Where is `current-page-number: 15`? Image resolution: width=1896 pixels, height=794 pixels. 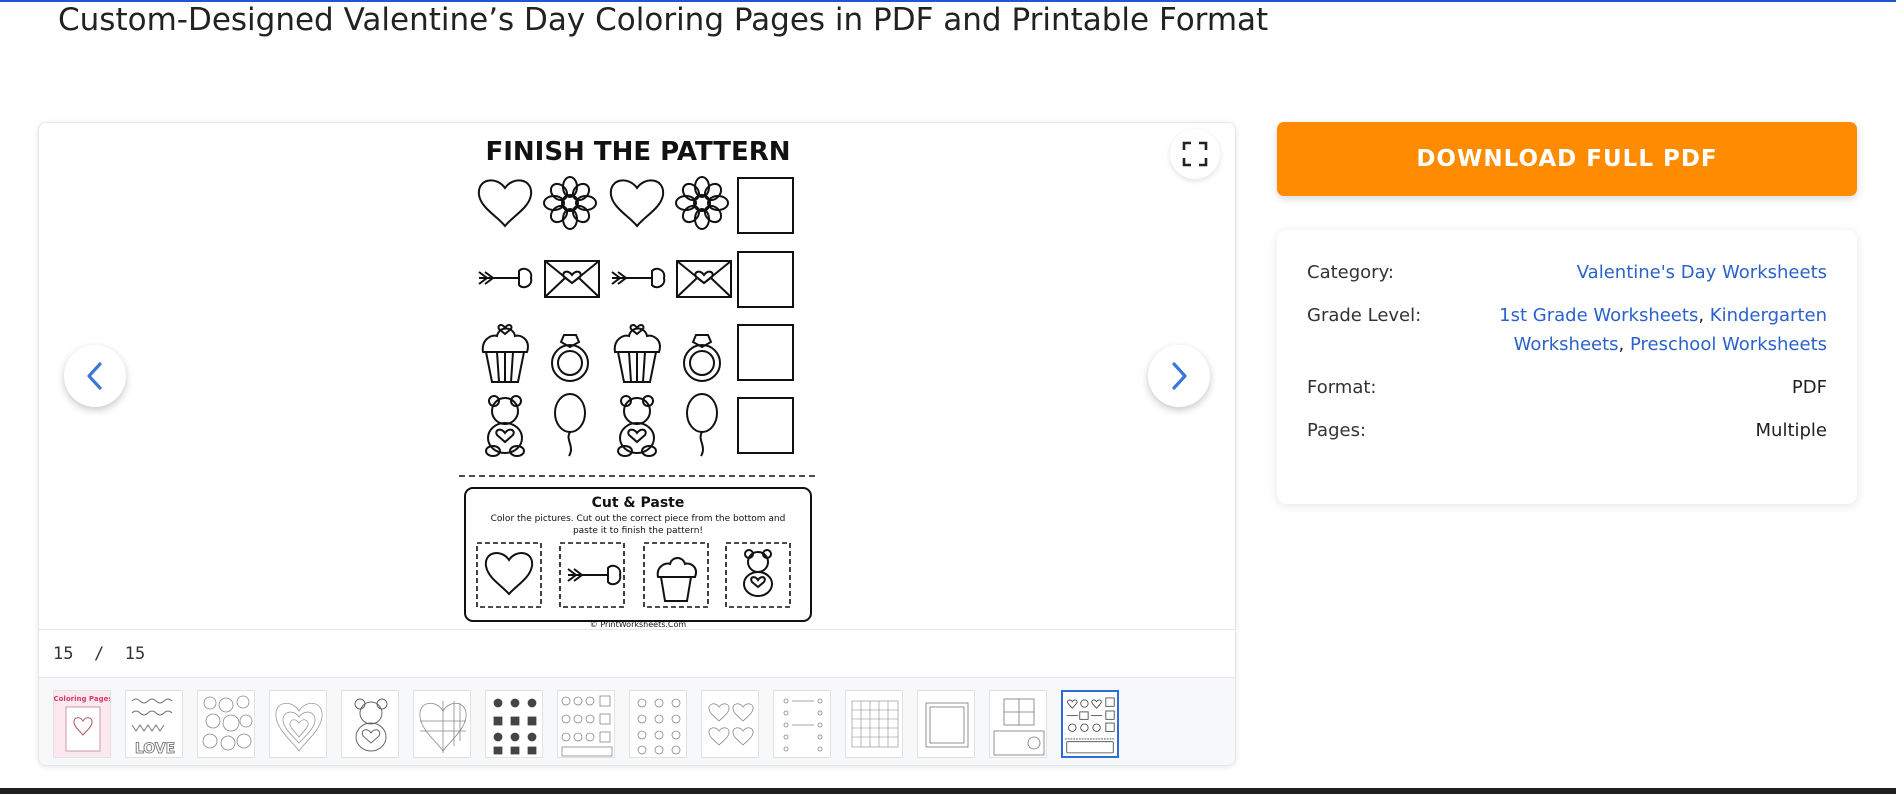 current-page-number: 15 is located at coordinates (63, 653).